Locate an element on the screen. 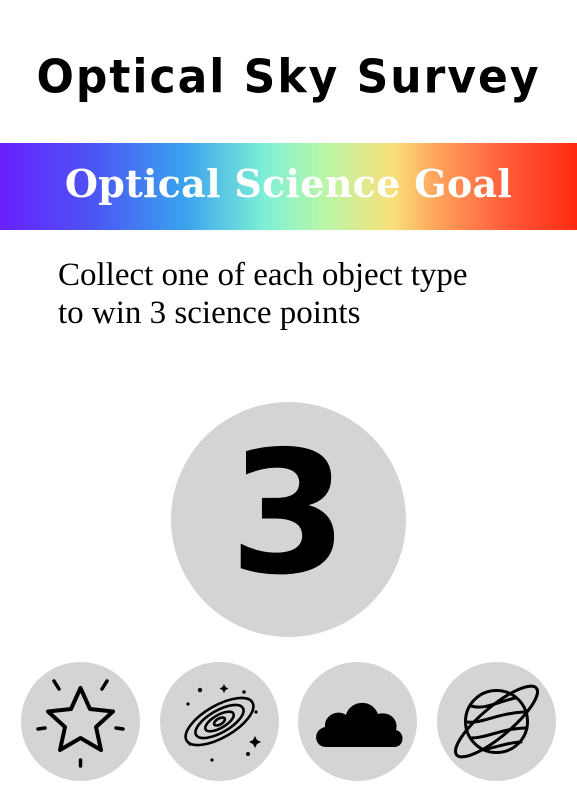  planet-object-slot is located at coordinates (496, 721).